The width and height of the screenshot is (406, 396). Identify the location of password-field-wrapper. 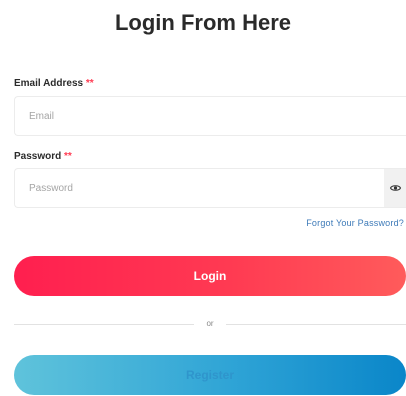
(210, 188).